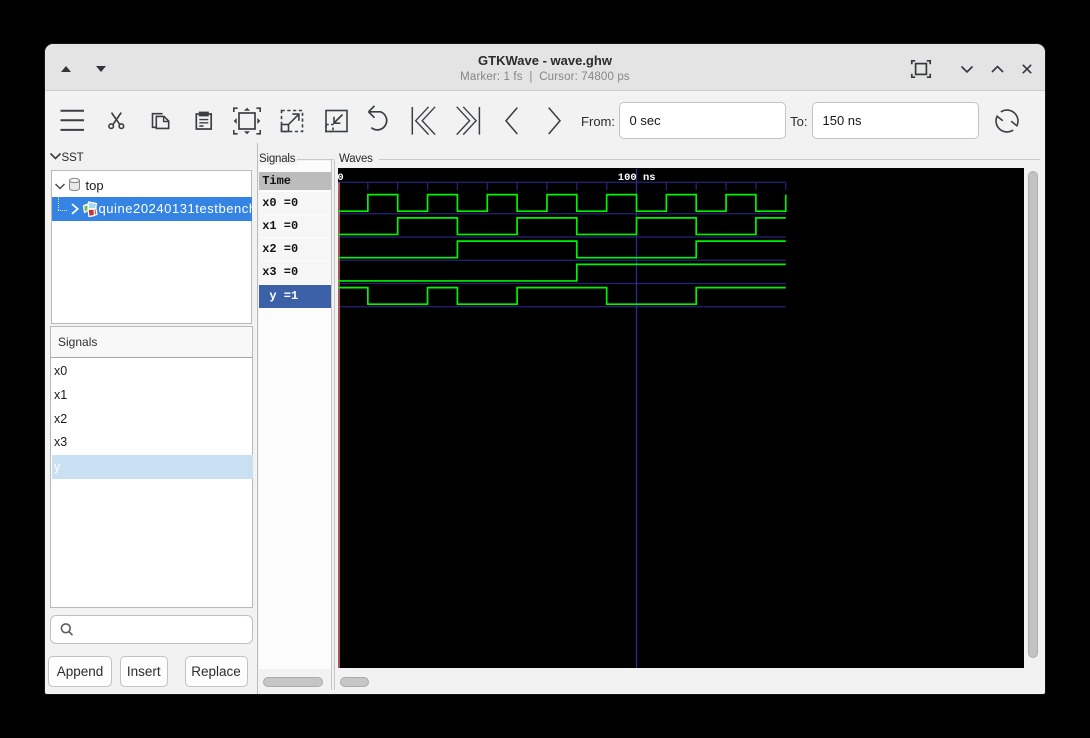  What do you see at coordinates (637, 178) in the screenshot?
I see `svg-text: 100 ns` at bounding box center [637, 178].